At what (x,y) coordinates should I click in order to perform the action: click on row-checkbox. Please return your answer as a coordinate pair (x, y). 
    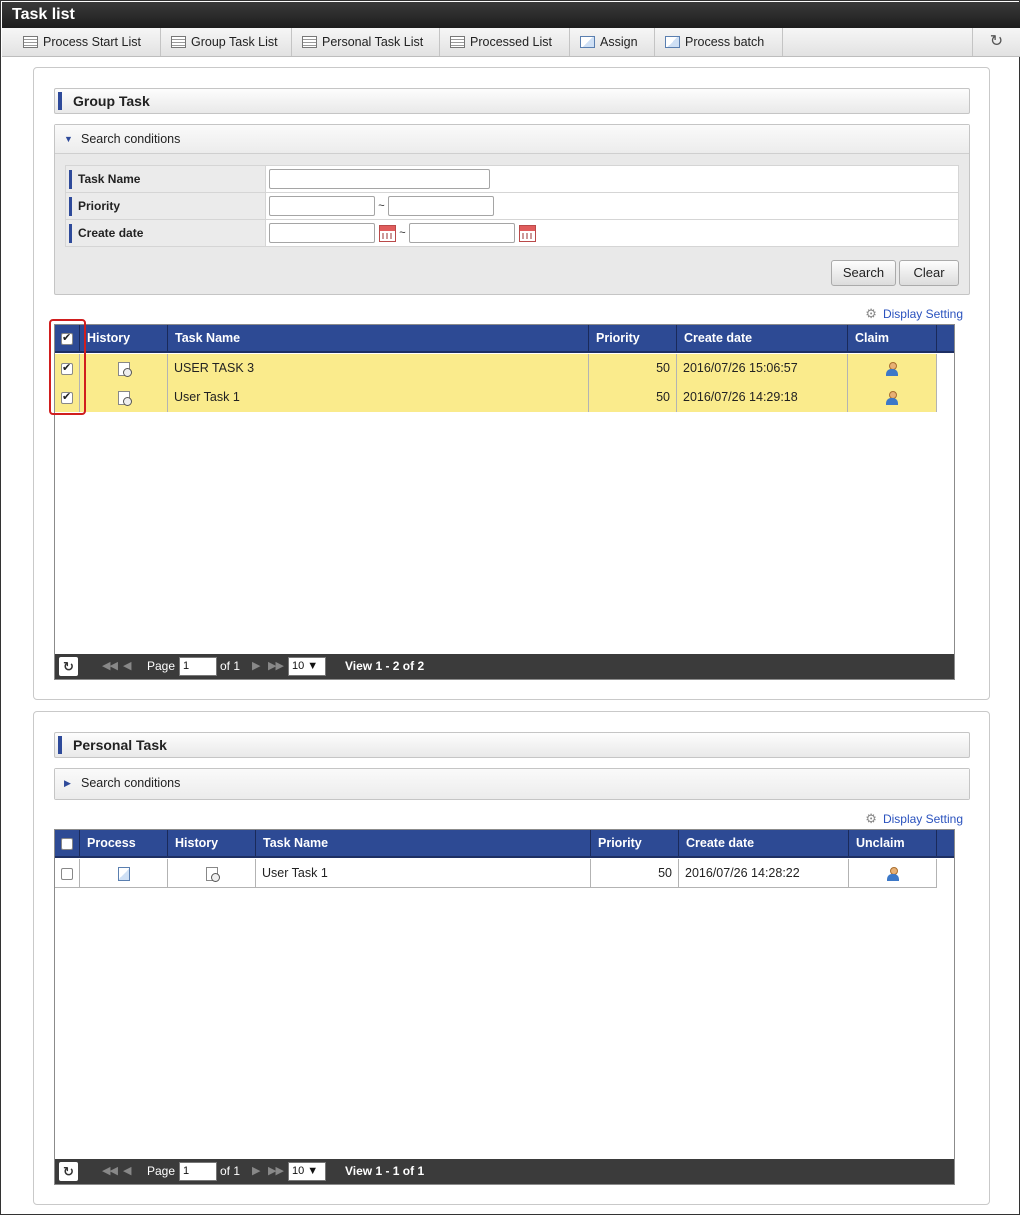
    Looking at the image, I should click on (67, 873).